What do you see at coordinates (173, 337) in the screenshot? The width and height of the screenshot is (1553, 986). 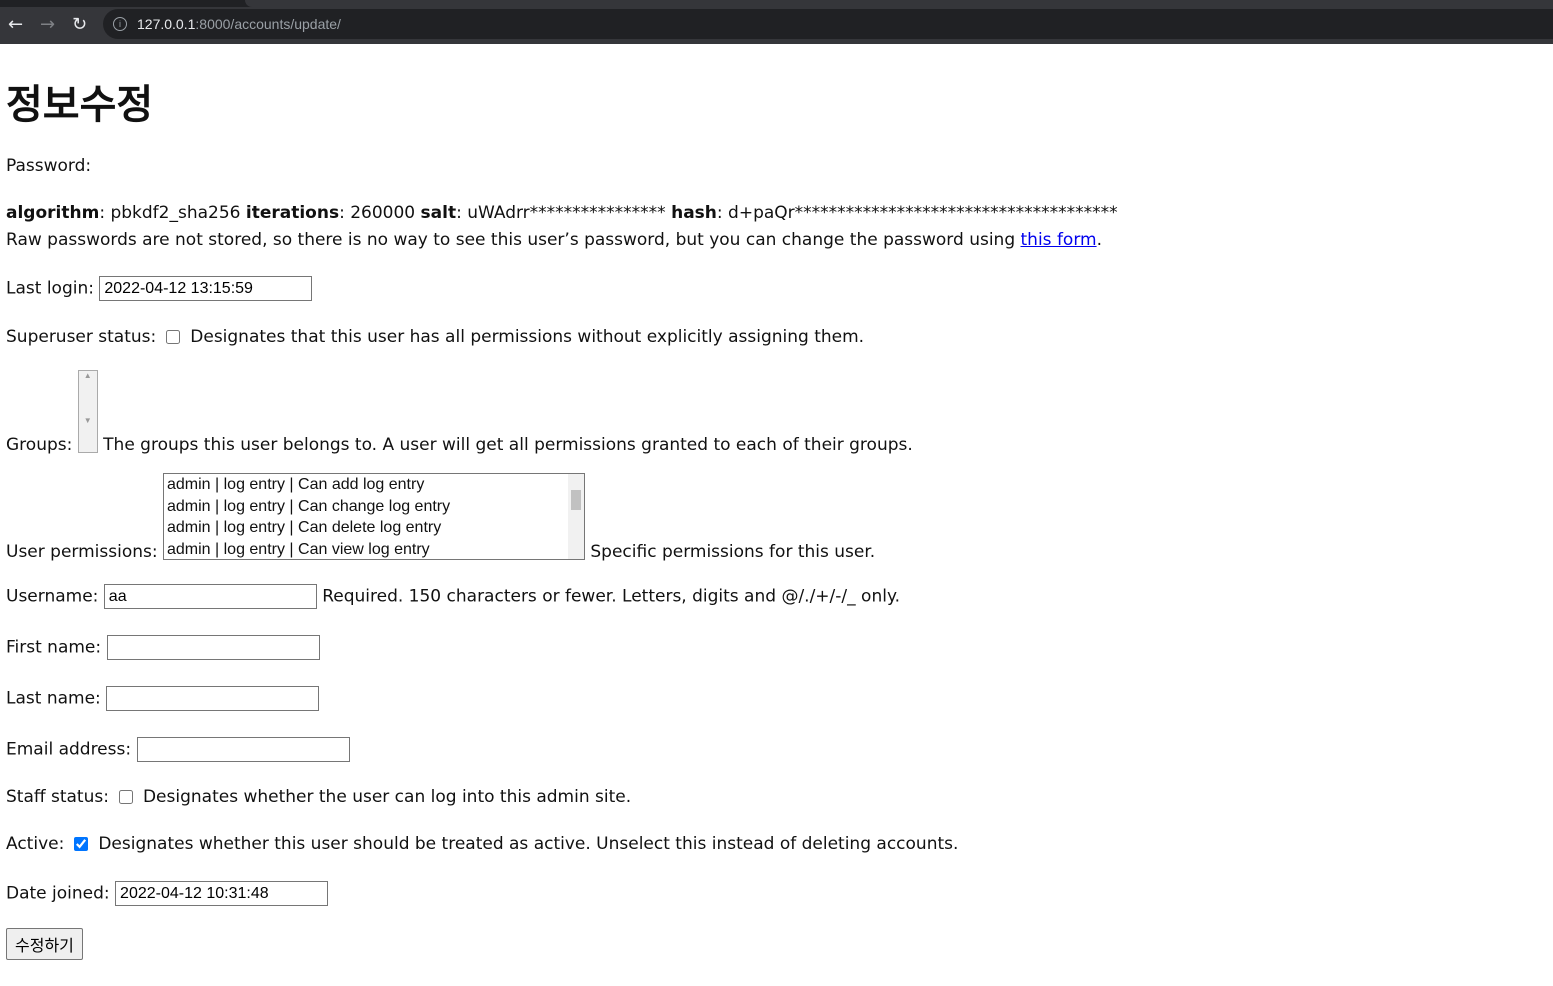 I see `superuser-checkbox` at bounding box center [173, 337].